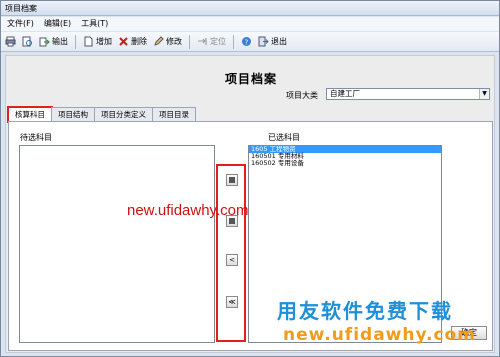  What do you see at coordinates (284, 137) in the screenshot?
I see `selected-subjects-label: 已选科目` at bounding box center [284, 137].